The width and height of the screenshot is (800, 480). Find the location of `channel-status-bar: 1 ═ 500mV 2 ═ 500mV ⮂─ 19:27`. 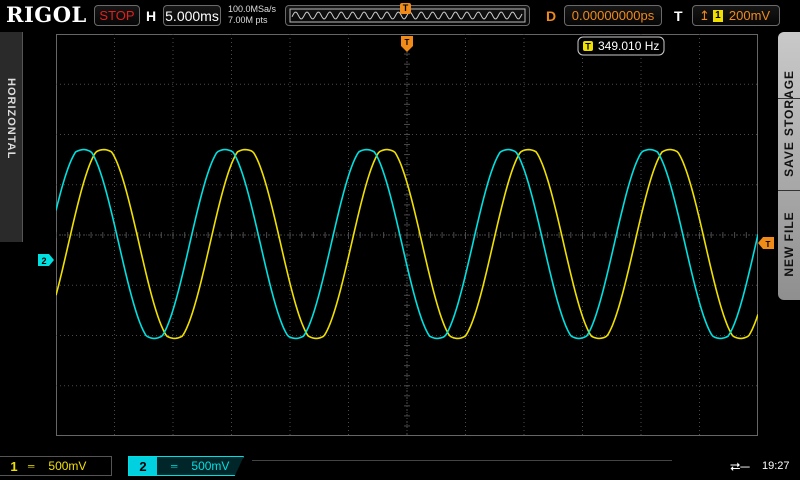

channel-status-bar: 1 ═ 500mV 2 ═ 500mV ⮂─ 19:27 is located at coordinates (400, 465).